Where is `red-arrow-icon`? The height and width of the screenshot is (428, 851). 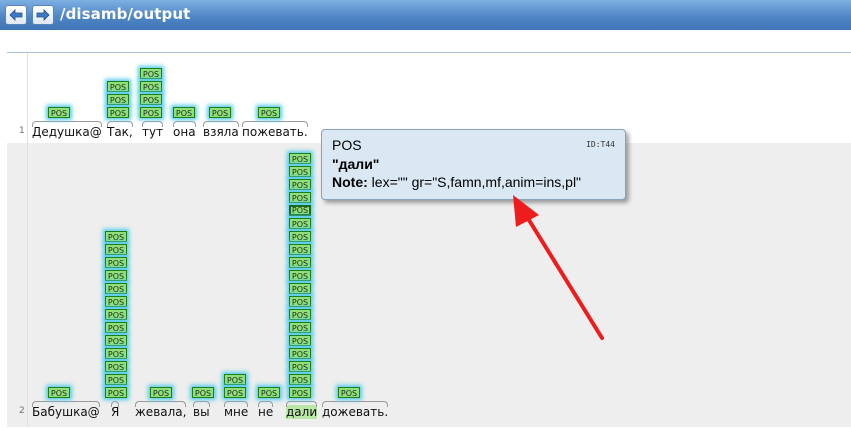
red-arrow-icon is located at coordinates (558, 267).